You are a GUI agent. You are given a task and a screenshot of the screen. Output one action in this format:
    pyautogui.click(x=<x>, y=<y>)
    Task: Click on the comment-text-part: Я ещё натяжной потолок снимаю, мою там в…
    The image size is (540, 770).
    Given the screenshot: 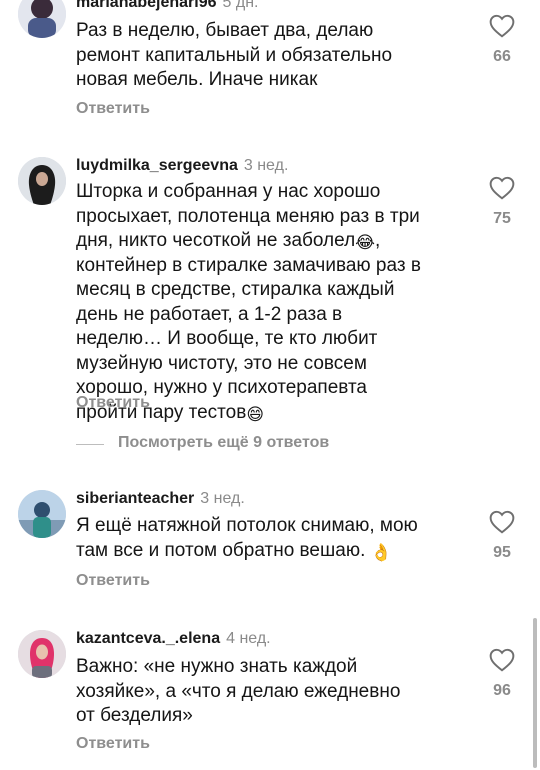 What is the action you would take?
    pyautogui.click(x=247, y=538)
    